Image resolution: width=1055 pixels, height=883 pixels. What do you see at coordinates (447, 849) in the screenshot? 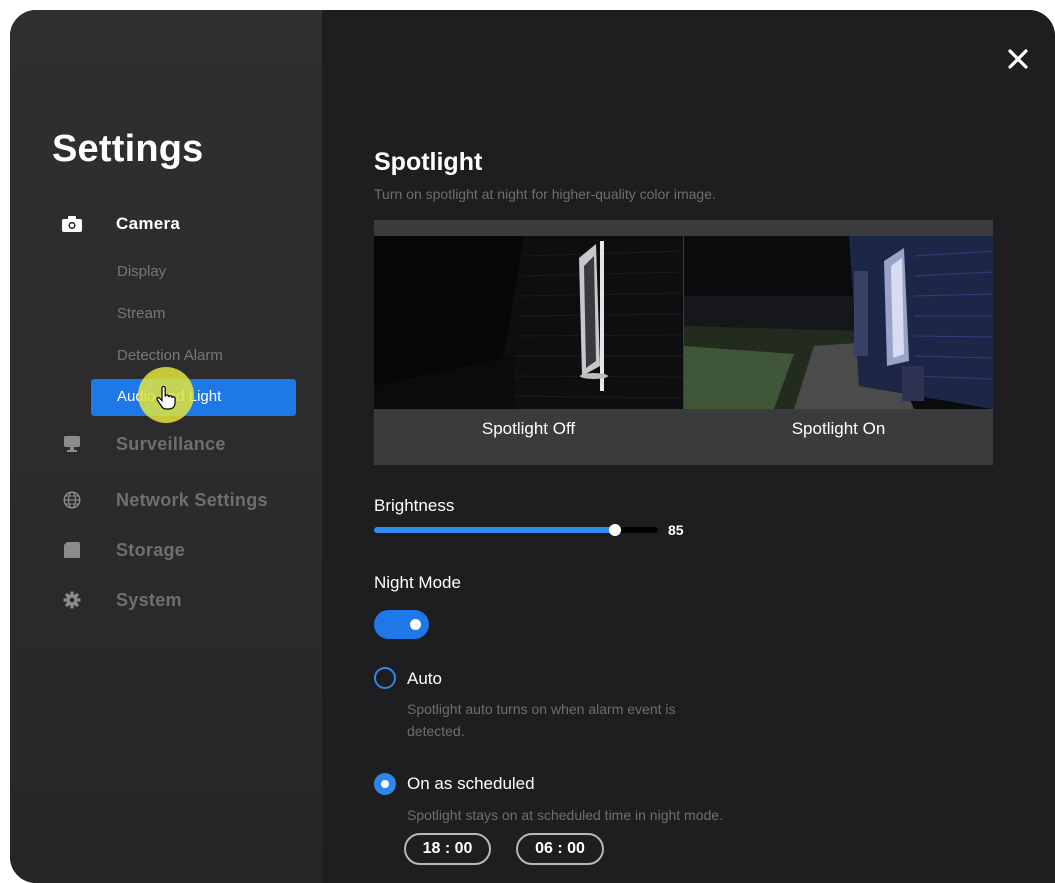
I see `schedule-start-time: 18 : 00` at bounding box center [447, 849].